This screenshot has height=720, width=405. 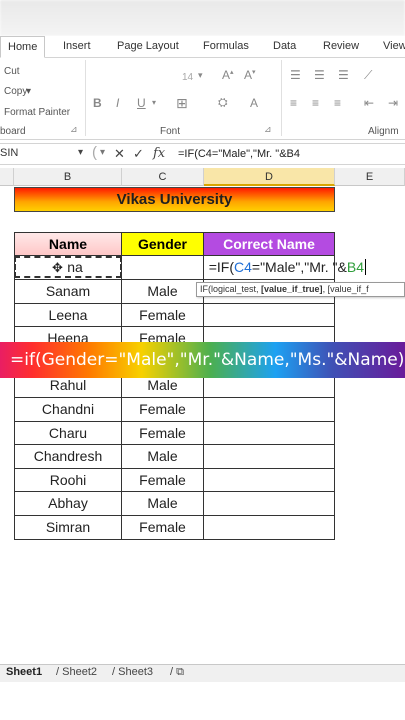 I want to click on tab-insert: Insert, so click(x=77, y=46).